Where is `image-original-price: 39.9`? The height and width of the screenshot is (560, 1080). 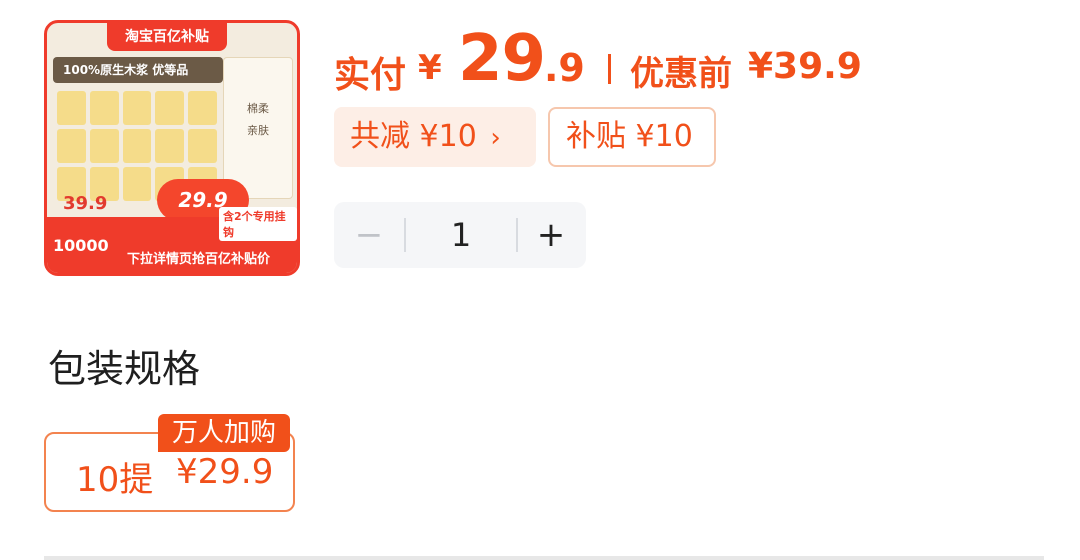 image-original-price: 39.9 is located at coordinates (85, 203).